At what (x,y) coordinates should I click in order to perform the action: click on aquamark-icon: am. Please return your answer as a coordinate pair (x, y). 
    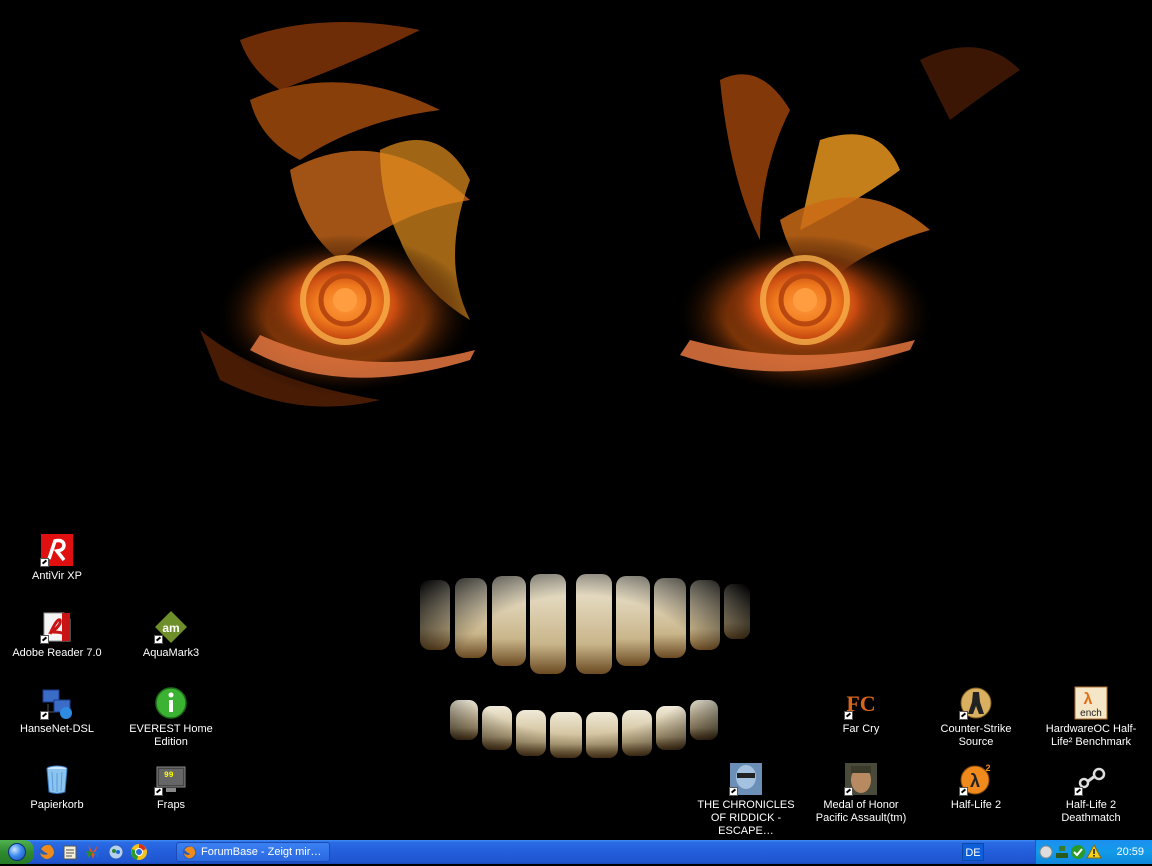
    Looking at the image, I should click on (171, 627).